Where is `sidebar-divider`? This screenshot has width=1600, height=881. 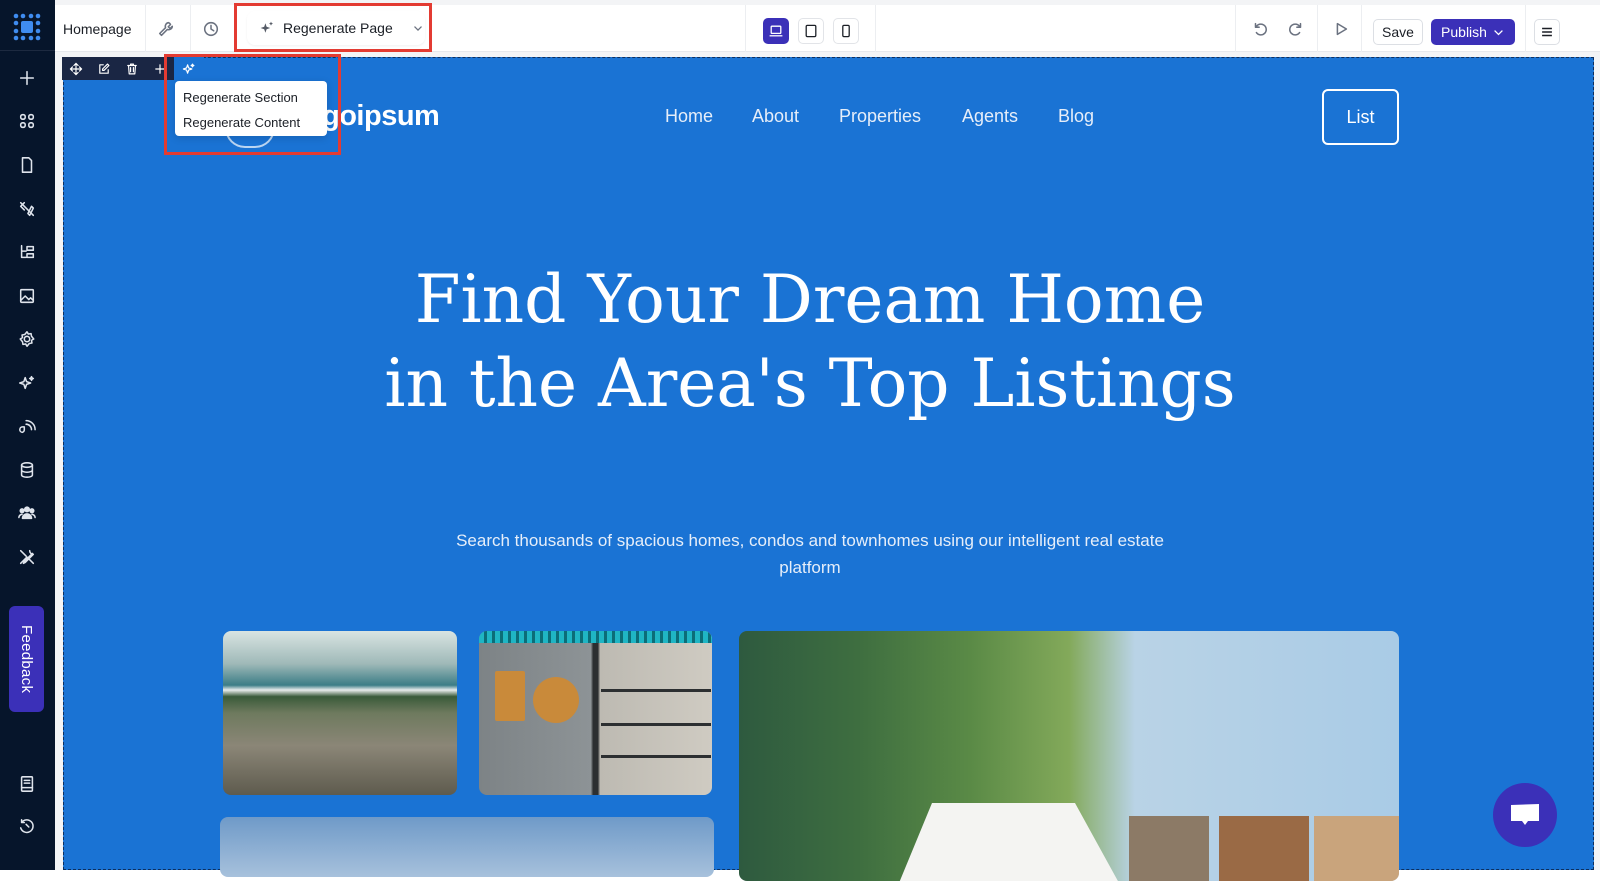 sidebar-divider is located at coordinates (27, 50).